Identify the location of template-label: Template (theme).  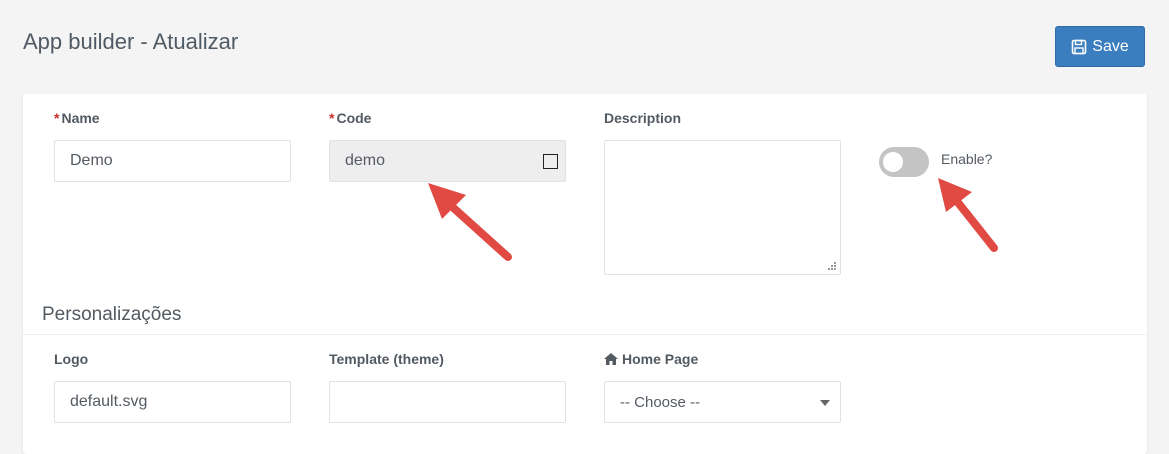
(386, 359).